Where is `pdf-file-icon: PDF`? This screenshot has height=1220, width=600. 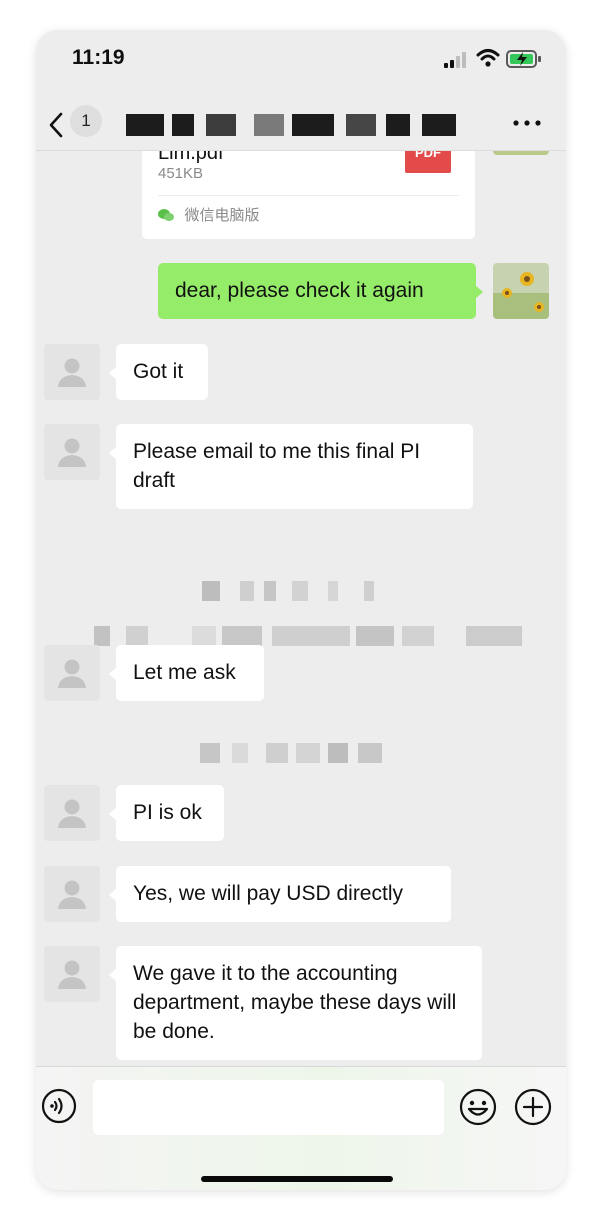 pdf-file-icon: PDF is located at coordinates (428, 162).